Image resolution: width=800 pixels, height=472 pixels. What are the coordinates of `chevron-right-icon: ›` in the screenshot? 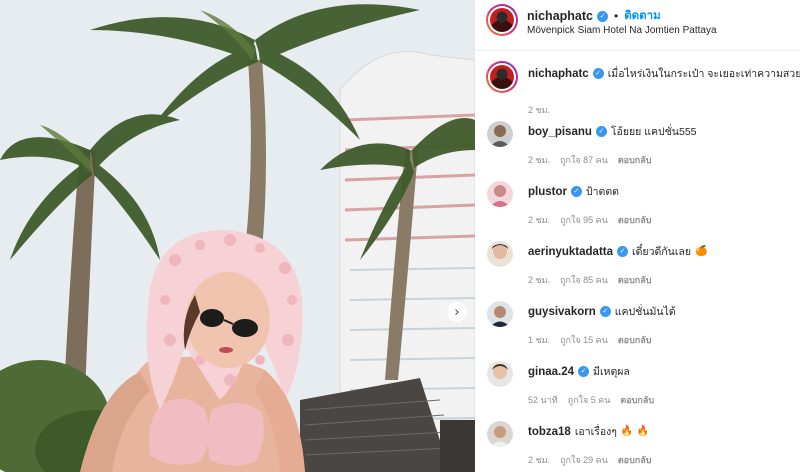 It's located at (457, 312).